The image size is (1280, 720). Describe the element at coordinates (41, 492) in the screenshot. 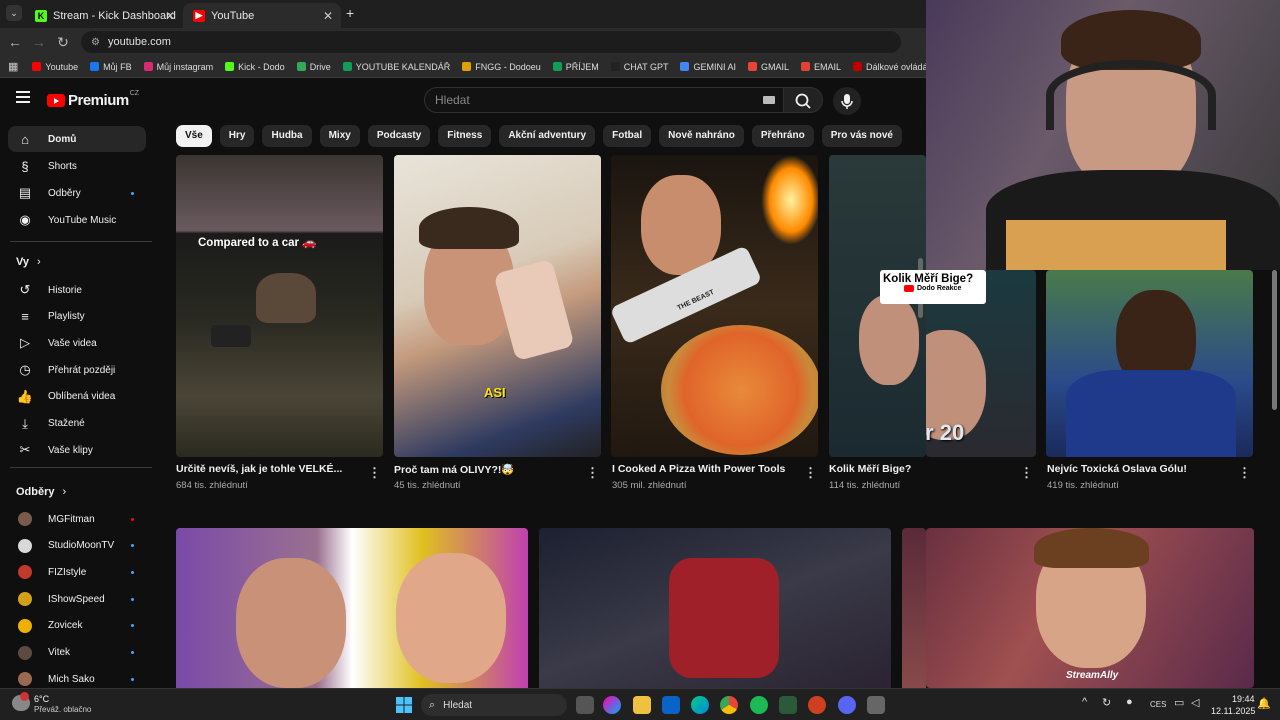

I see `sidebar-section-subscriptions: Odběry ›` at that location.